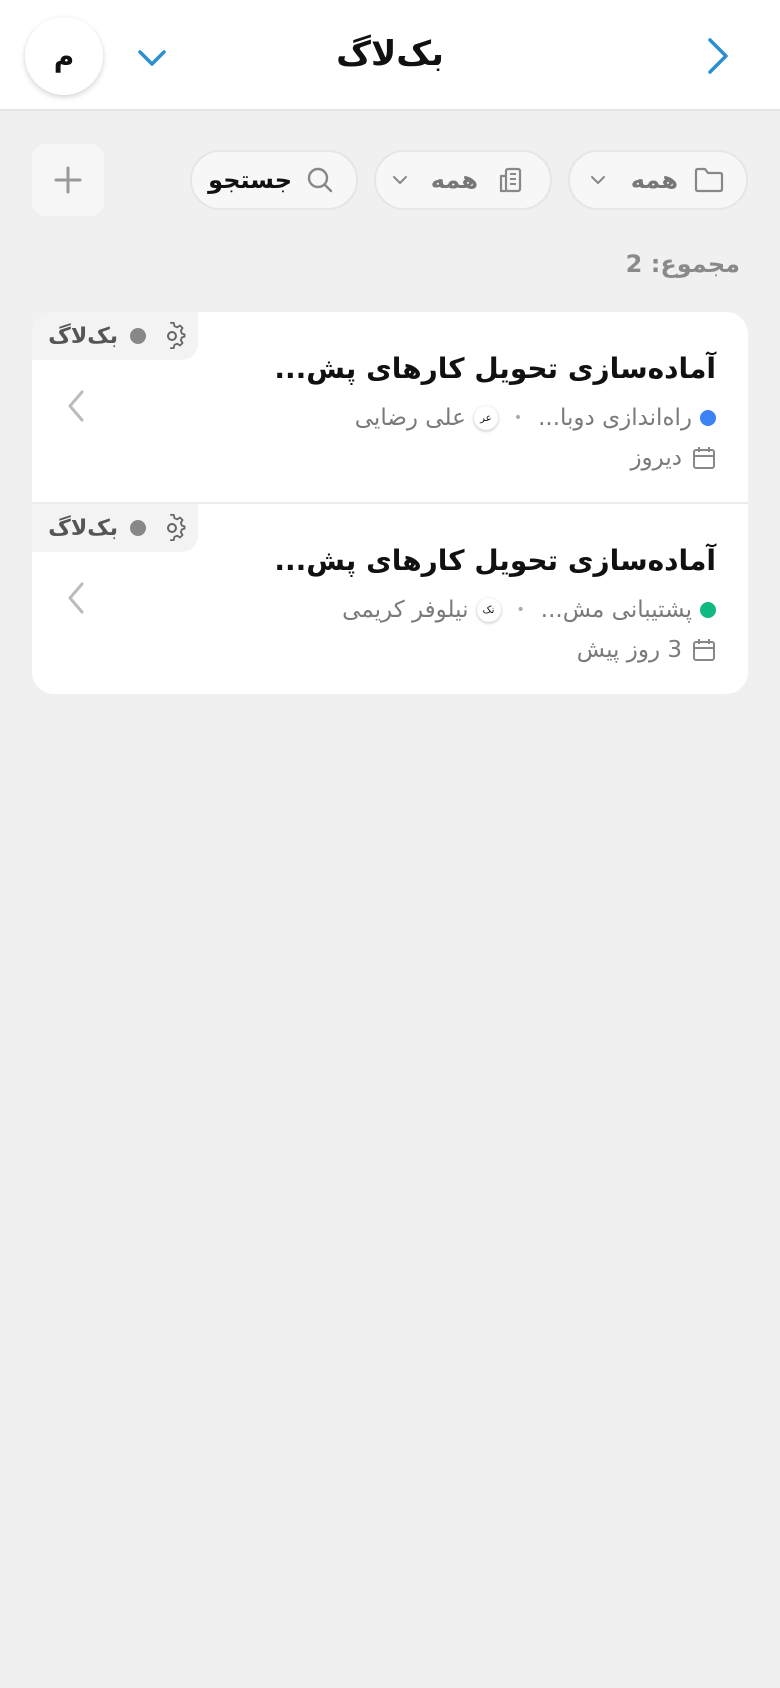 The width and height of the screenshot is (780, 1688). Describe the element at coordinates (629, 650) in the screenshot. I see `date-label: 3 روز پیش` at that location.